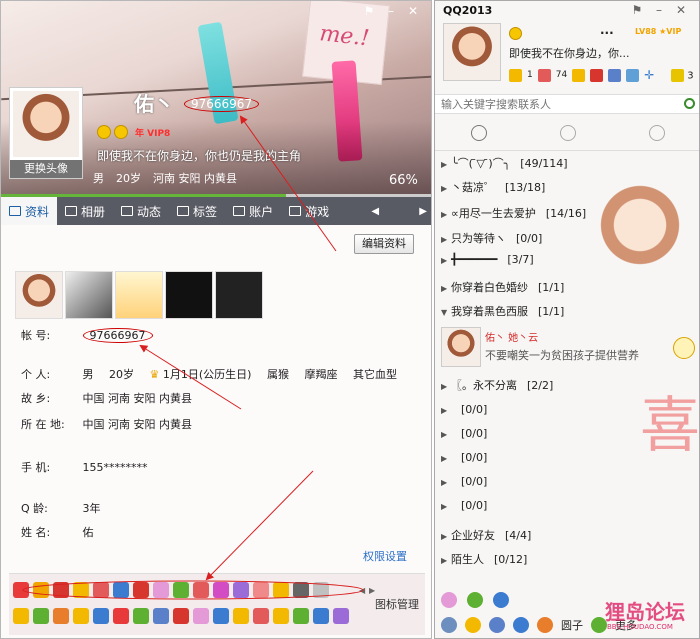 This screenshot has width=700, height=639. What do you see at coordinates (655, 132) in the screenshot?
I see `tab-recent` at bounding box center [655, 132].